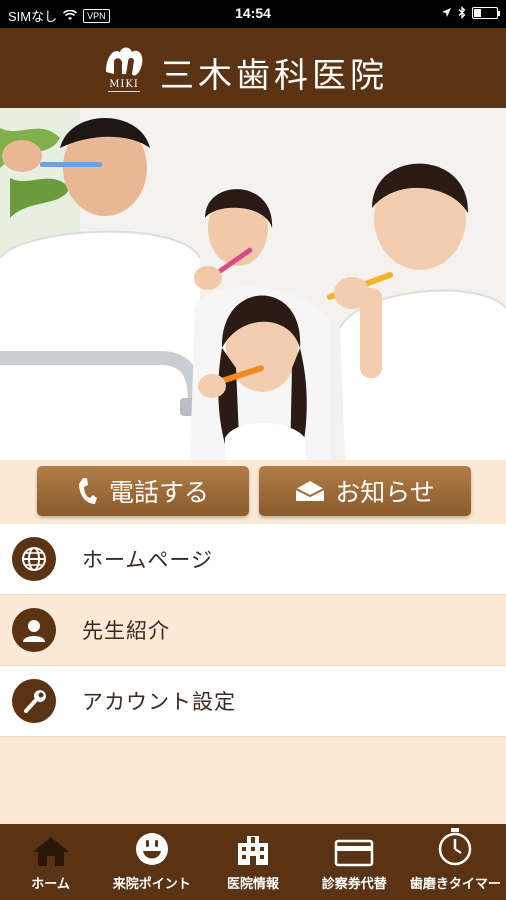 The width and height of the screenshot is (506, 900). I want to click on battery-icon, so click(486, 12).